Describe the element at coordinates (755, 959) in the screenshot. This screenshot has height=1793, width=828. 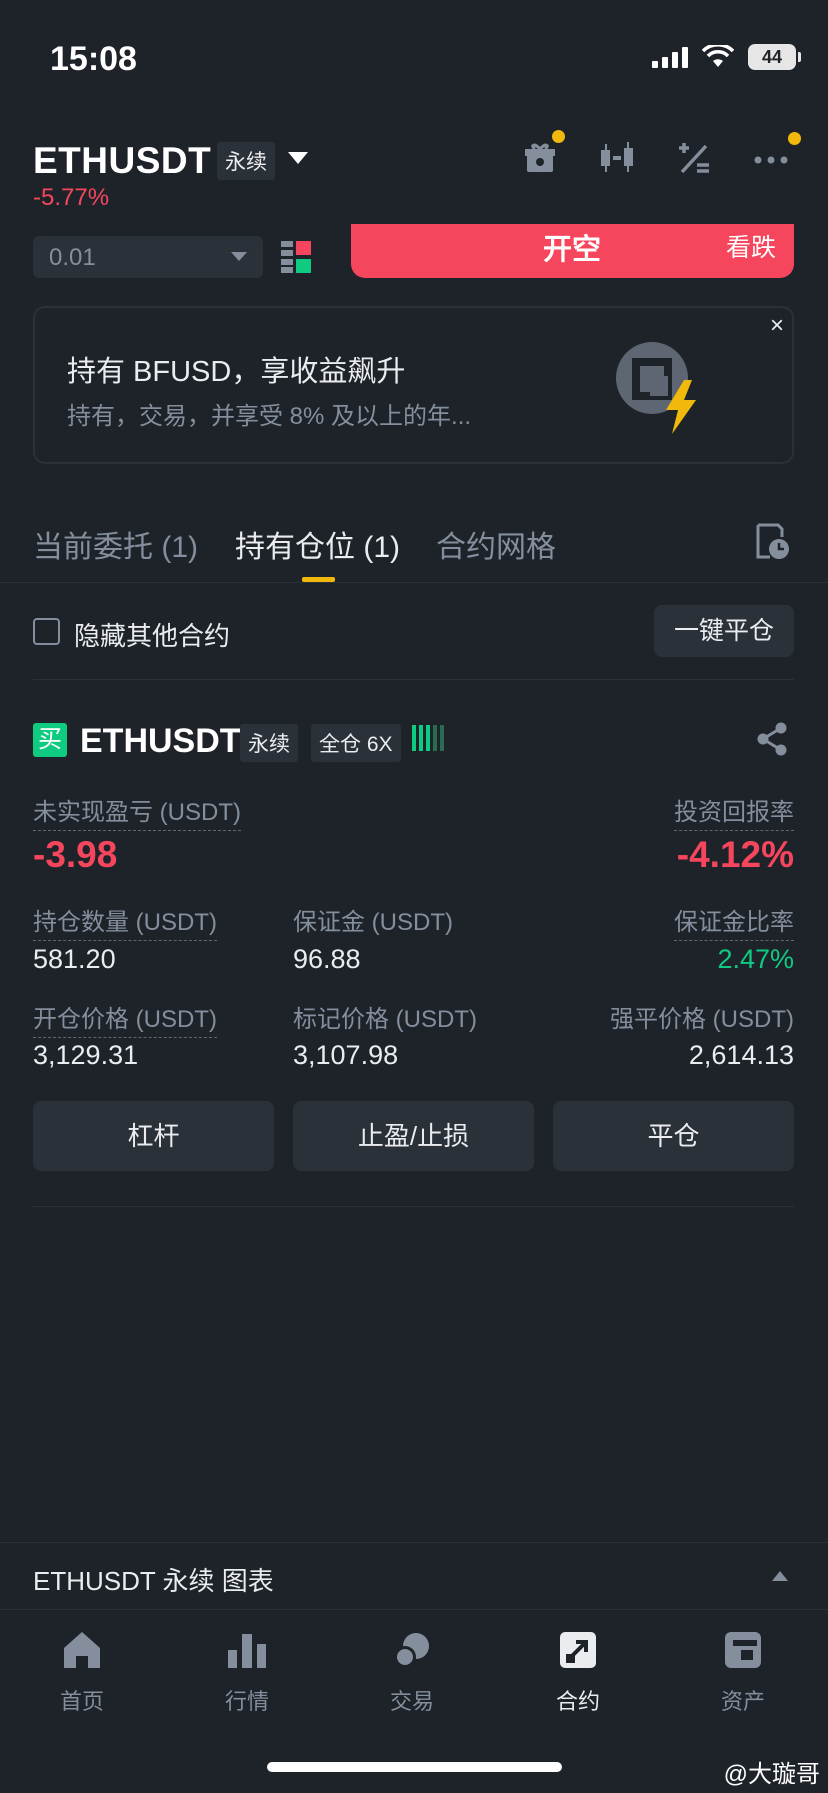
I see `margin-ratio-value: 2.47%` at that location.